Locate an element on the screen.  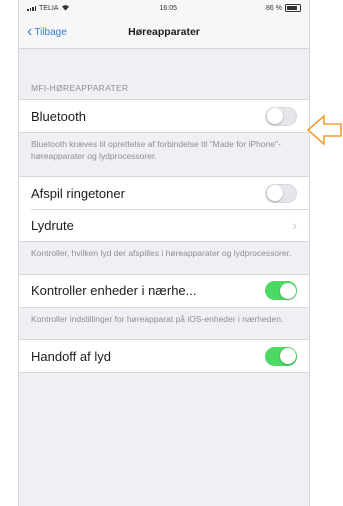
chevron-right-icon: › is located at coordinates (294, 225).